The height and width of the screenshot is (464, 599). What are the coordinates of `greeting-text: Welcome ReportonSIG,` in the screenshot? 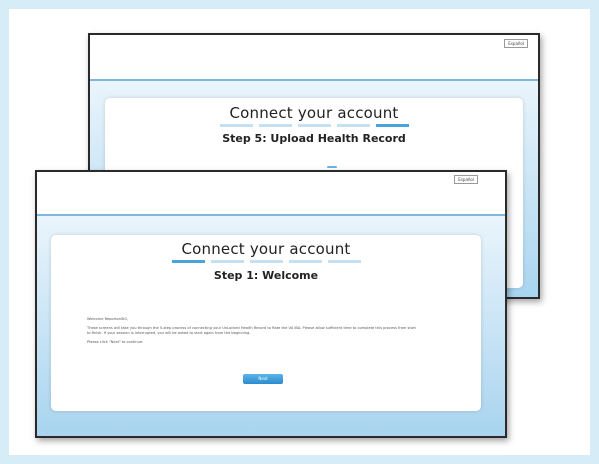 It's located at (108, 319).